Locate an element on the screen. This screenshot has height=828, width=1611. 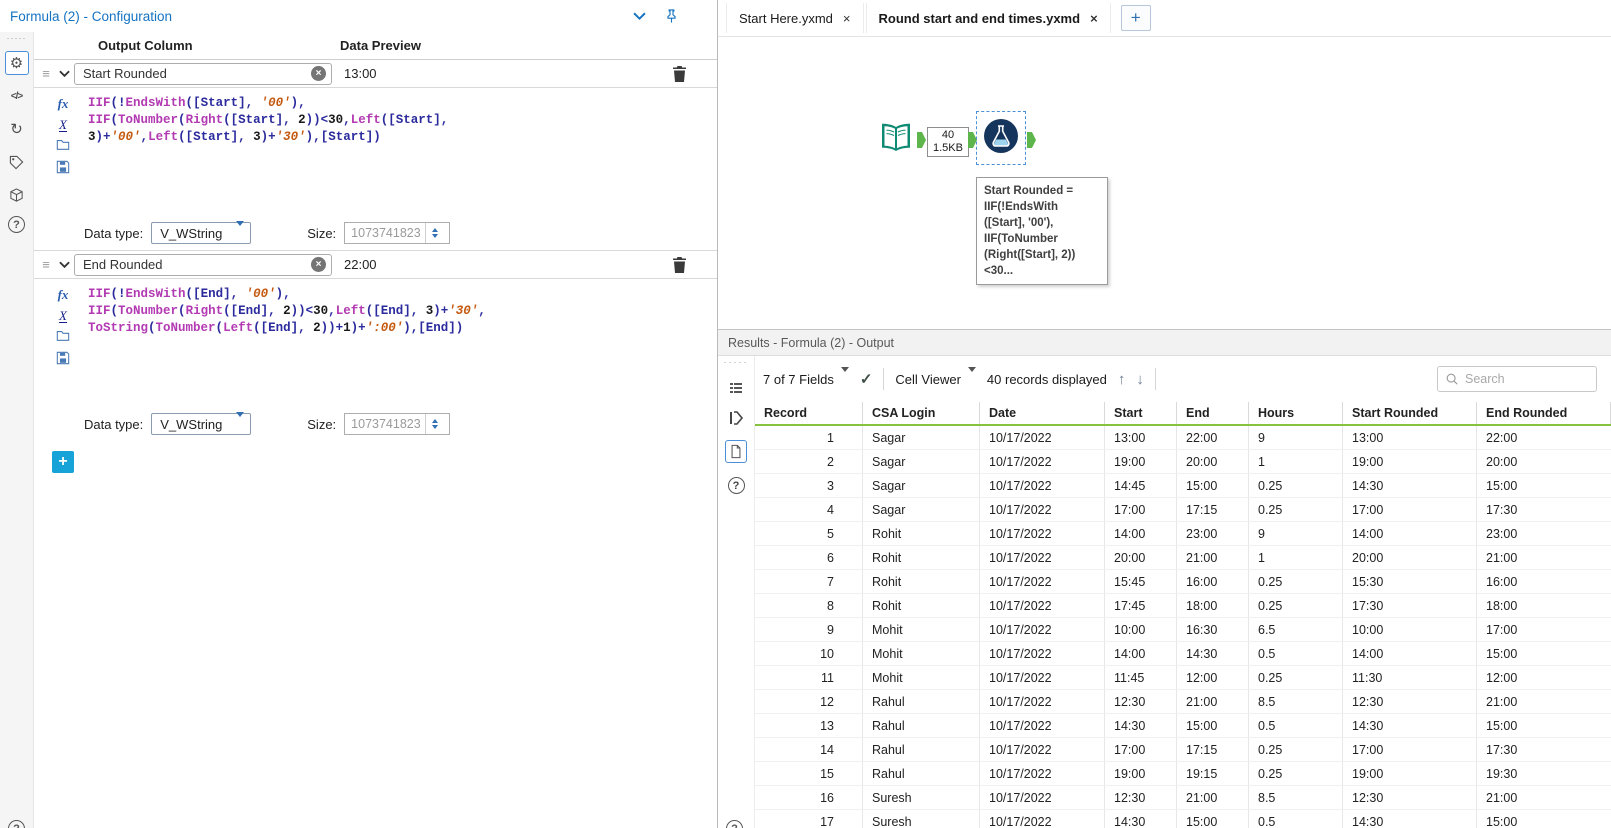
formula-tool is located at coordinates (1001, 136).